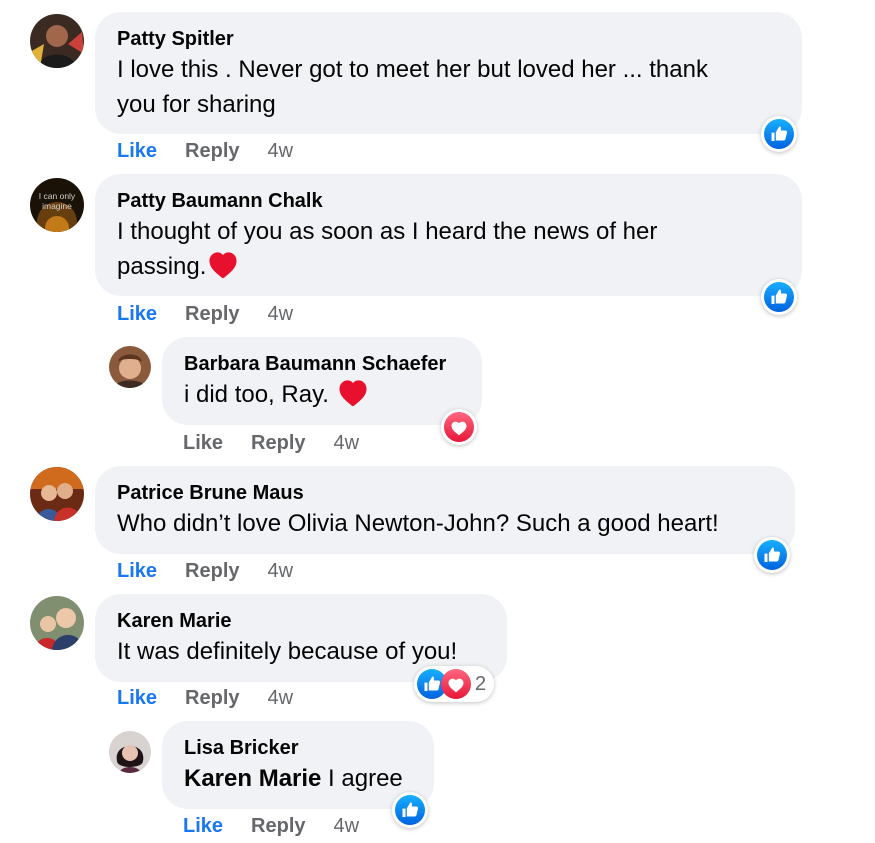  I want to click on reaction-summary: 2, so click(454, 684).